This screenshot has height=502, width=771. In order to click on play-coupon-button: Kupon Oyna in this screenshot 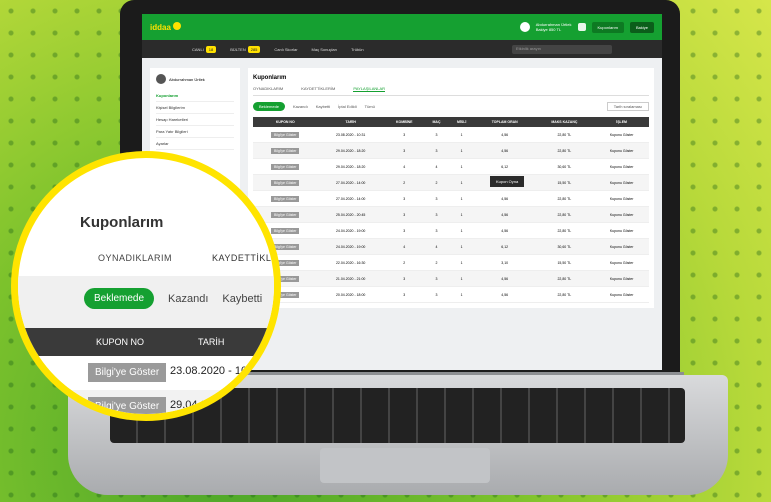, I will do `click(507, 181)`.